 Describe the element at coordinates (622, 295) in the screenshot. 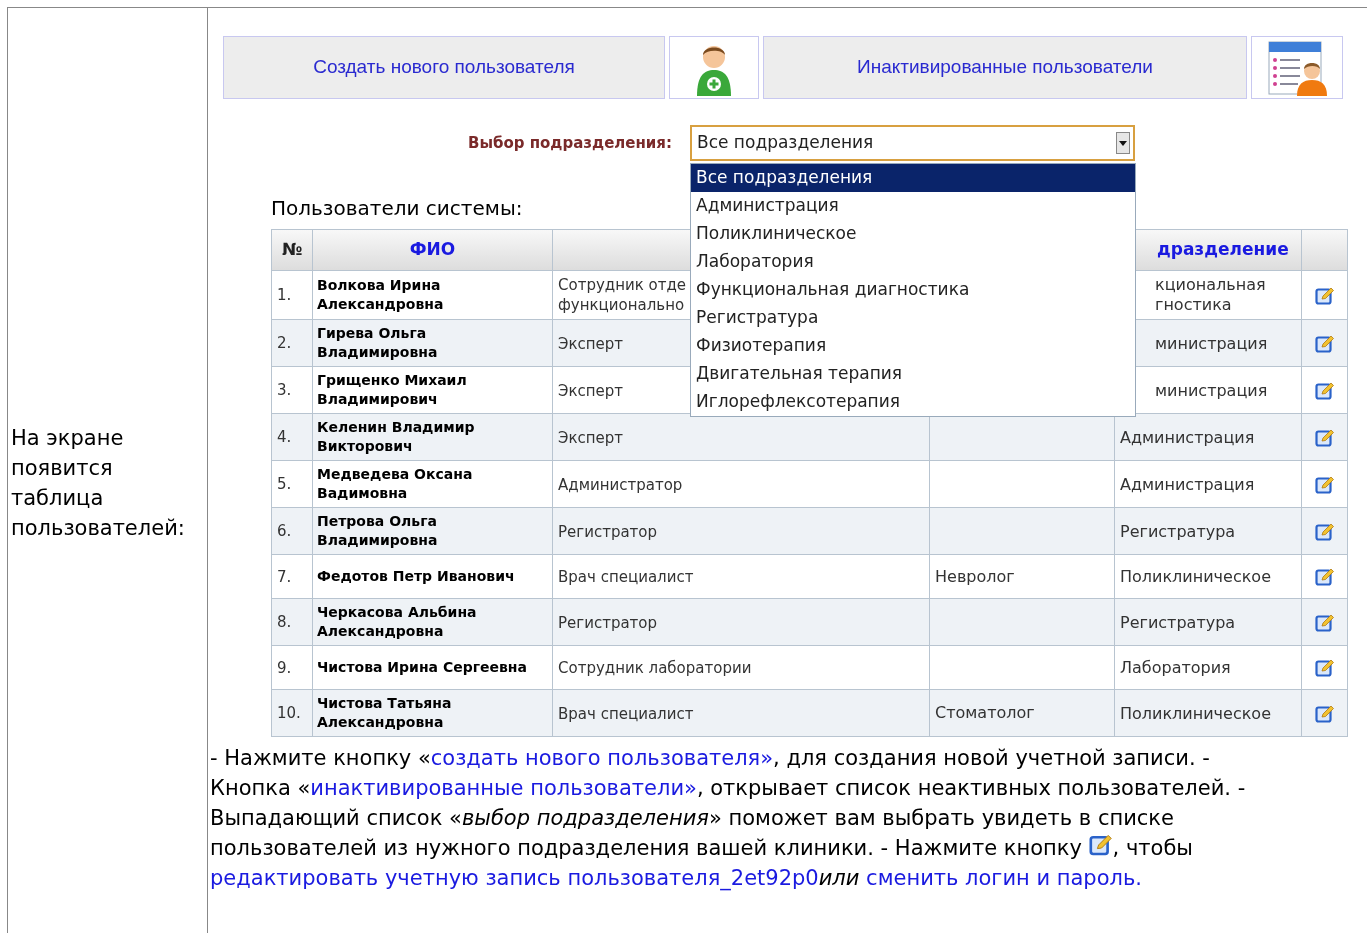

I see `user-role: Сотрудник отде функционально` at that location.